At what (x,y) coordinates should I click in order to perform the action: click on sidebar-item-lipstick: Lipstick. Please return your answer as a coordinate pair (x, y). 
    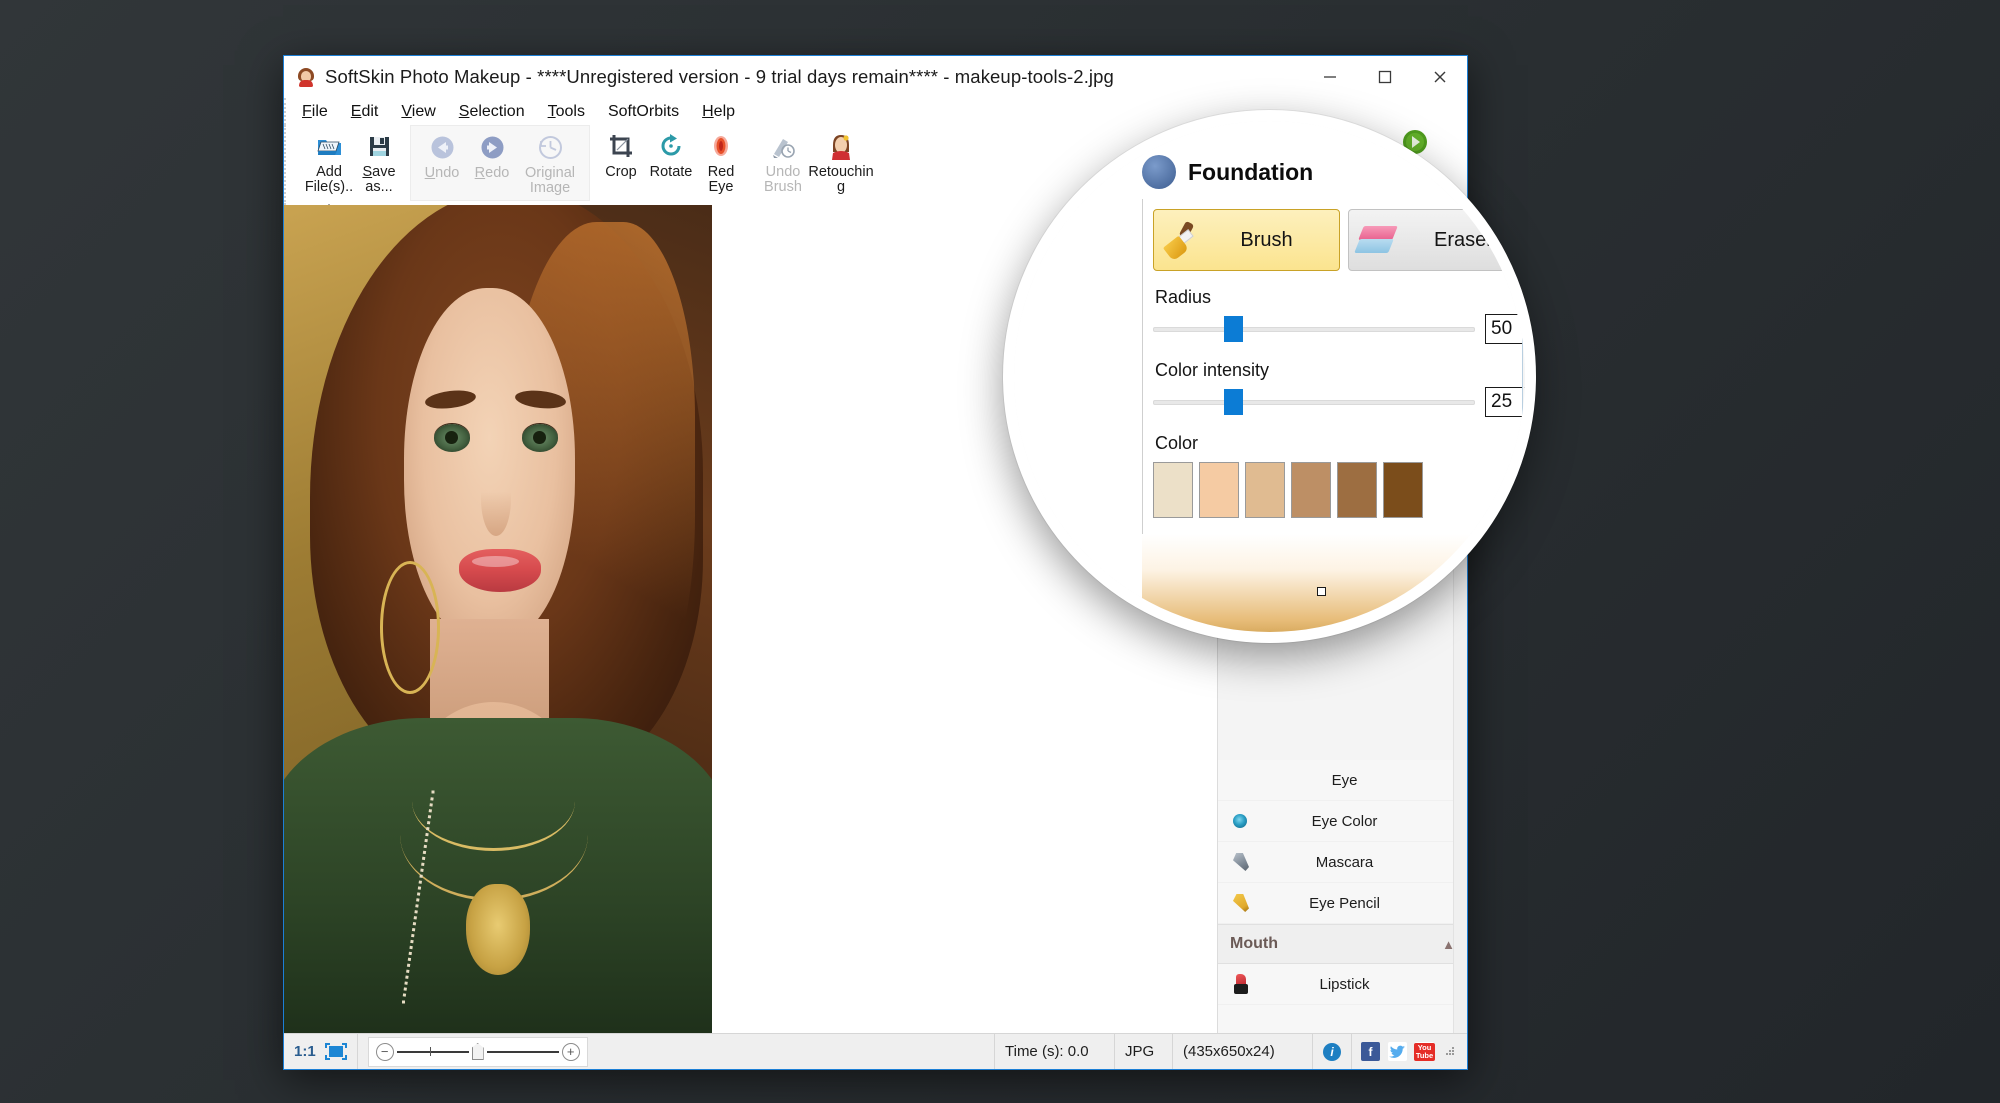
    Looking at the image, I should click on (1342, 984).